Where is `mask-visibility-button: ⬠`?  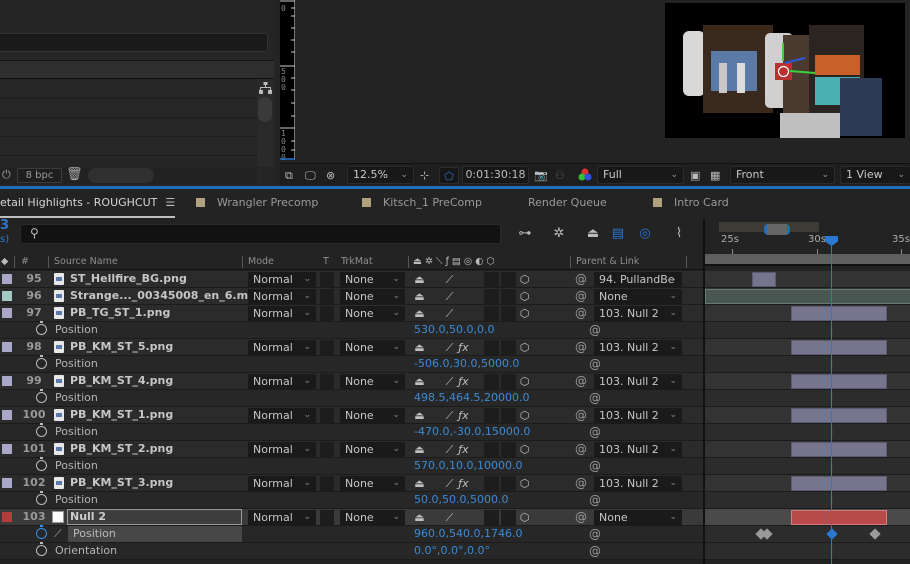
mask-visibility-button: ⬠ is located at coordinates (449, 175).